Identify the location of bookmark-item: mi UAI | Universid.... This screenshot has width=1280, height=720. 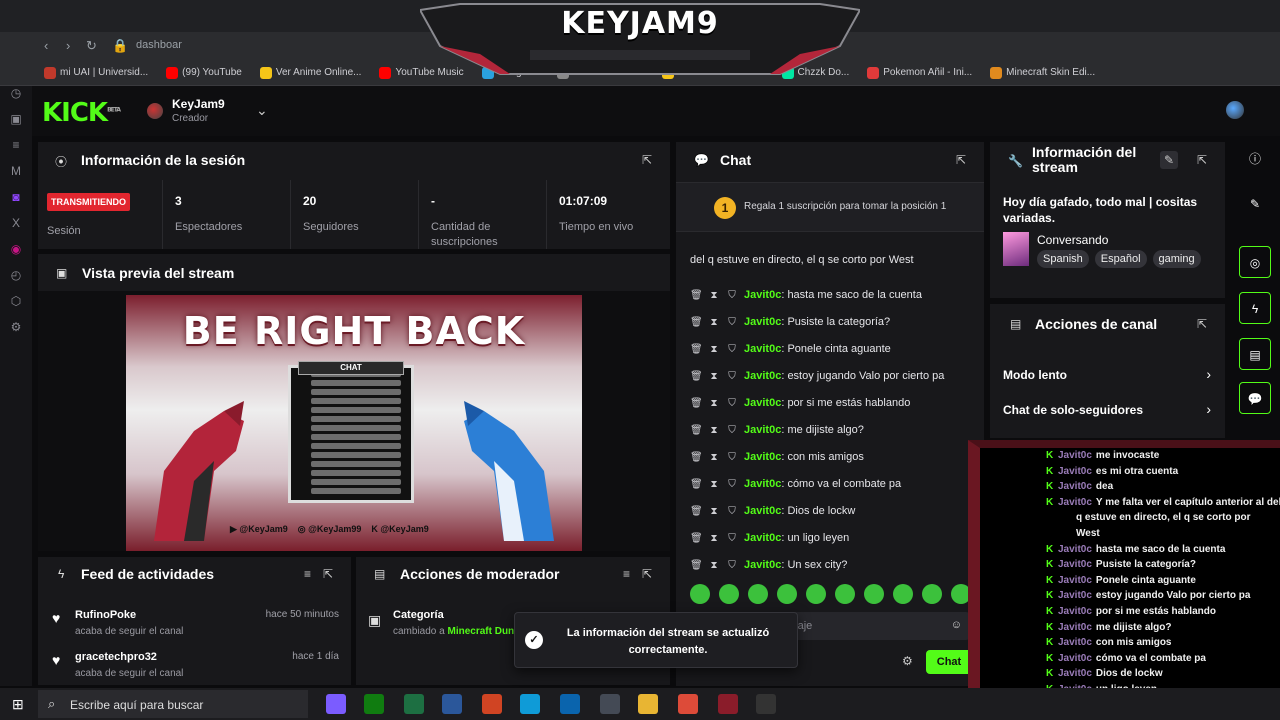
(96, 72).